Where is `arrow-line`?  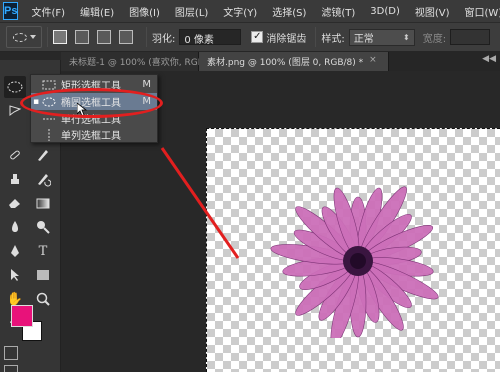 arrow-line is located at coordinates (200, 203).